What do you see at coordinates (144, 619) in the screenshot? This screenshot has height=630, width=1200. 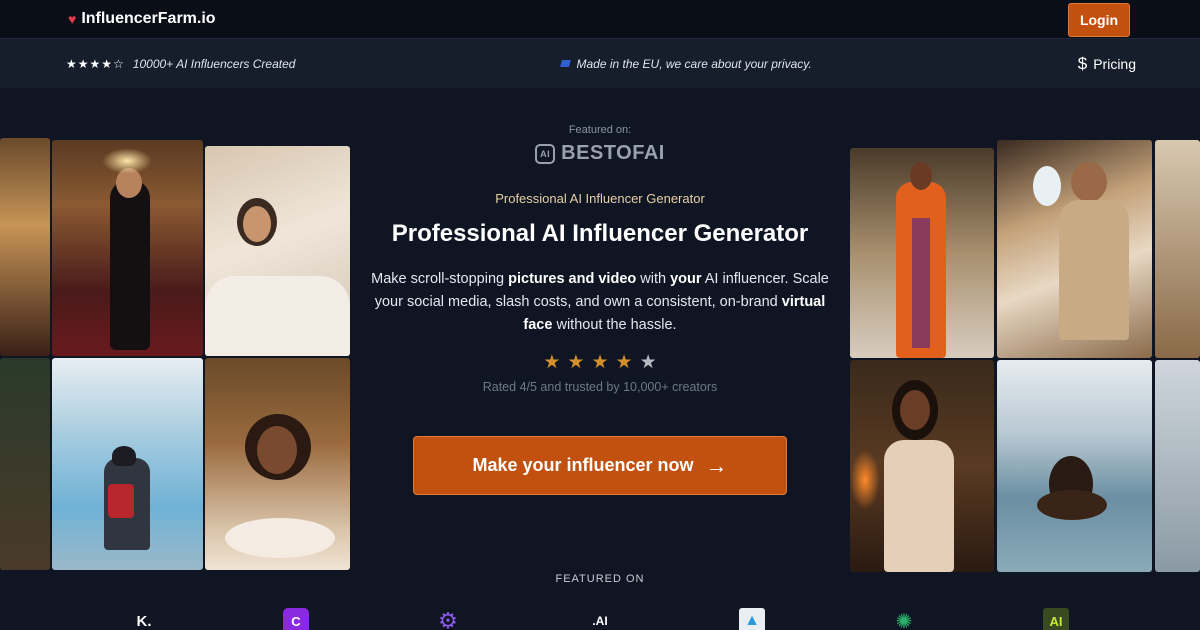 I see `k-logo-icon: K.` at bounding box center [144, 619].